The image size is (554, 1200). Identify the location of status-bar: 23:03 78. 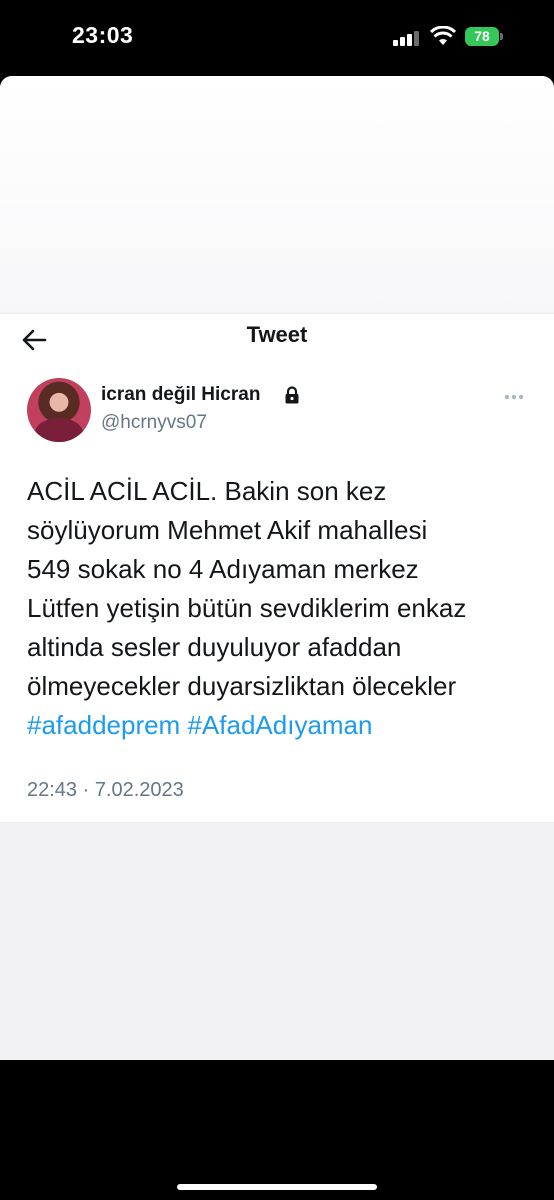
(277, 38).